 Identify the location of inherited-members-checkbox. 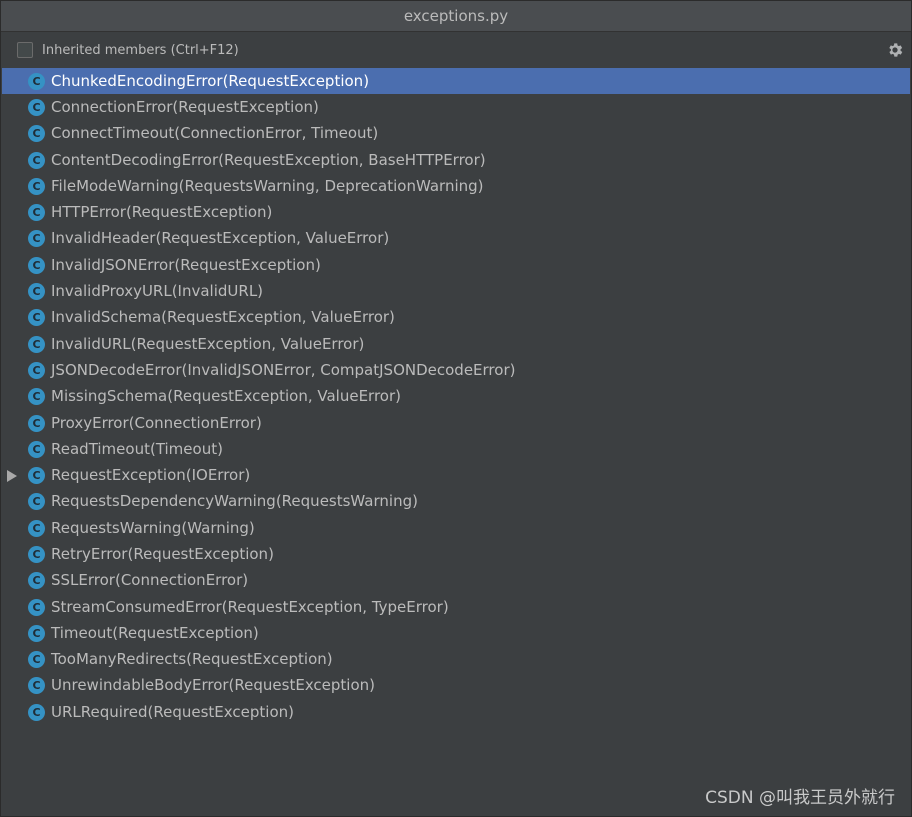
(25, 50).